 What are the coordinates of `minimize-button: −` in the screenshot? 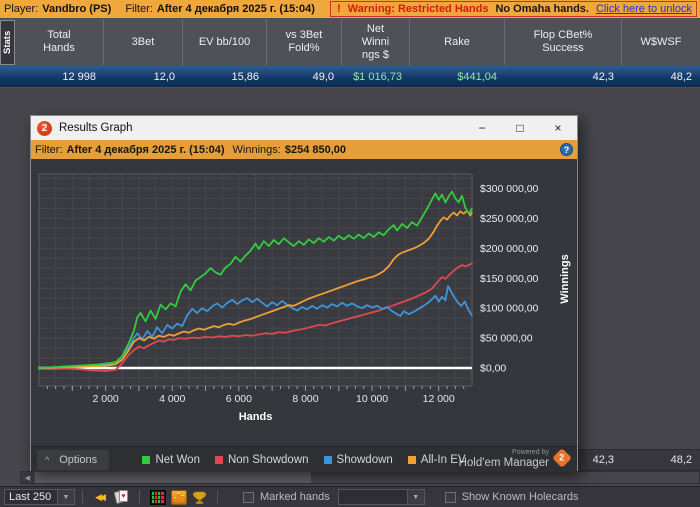 It's located at (482, 128).